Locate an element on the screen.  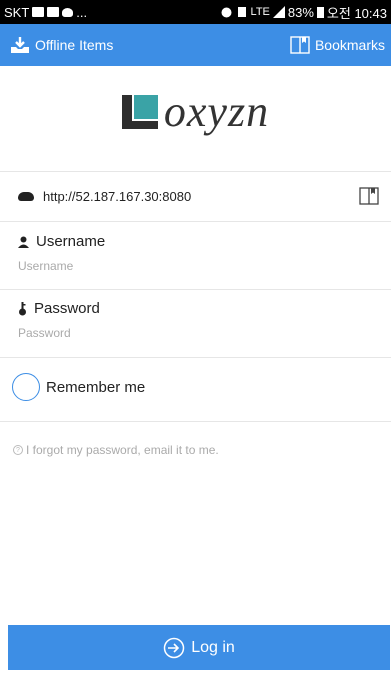
offline-items-label: Offline Items is located at coordinates (74, 45).